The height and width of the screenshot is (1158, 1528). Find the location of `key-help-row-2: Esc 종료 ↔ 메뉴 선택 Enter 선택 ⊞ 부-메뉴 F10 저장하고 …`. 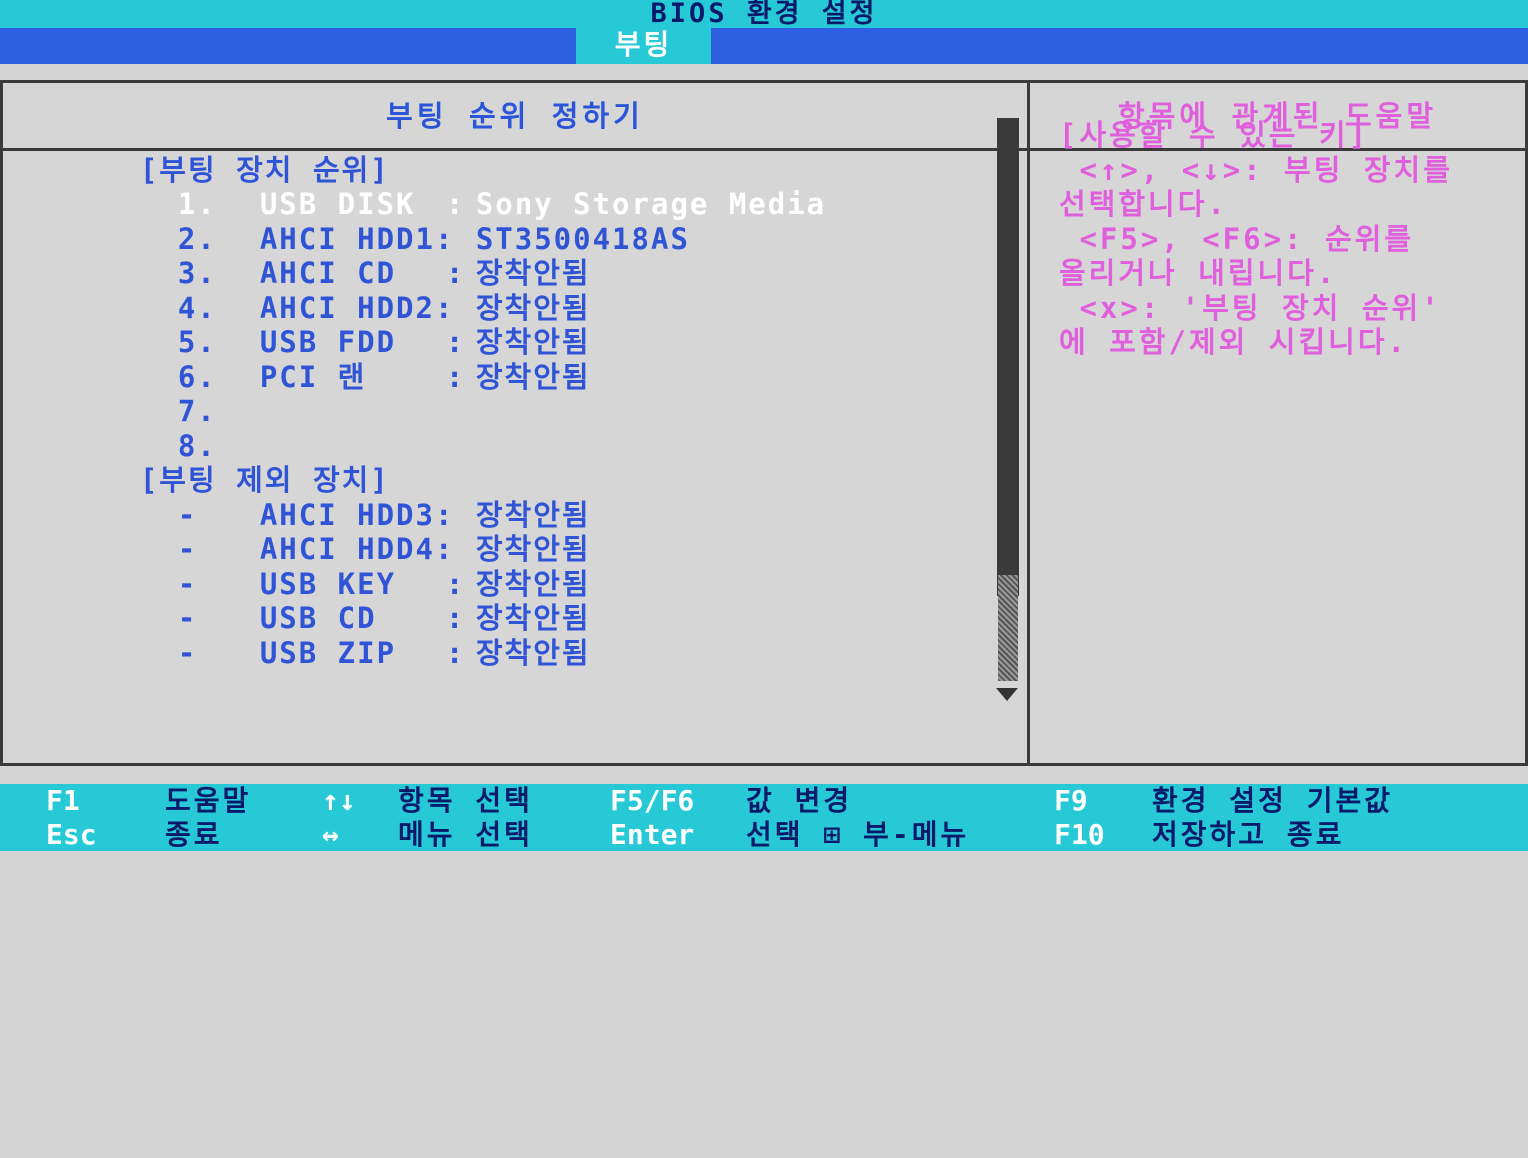

key-help-row-2: Esc 종료 ↔ 메뉴 선택 Enter 선택 ⊞ 부-메뉴 F10 저장하고 … is located at coordinates (764, 835).